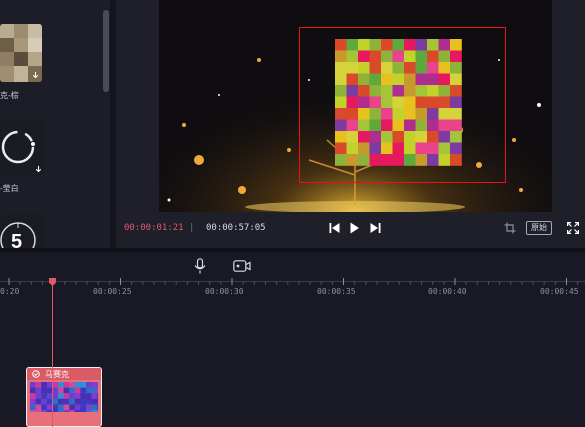 The height and width of the screenshot is (427, 585). Describe the element at coordinates (510, 228) in the screenshot. I see `crop-icon` at that location.